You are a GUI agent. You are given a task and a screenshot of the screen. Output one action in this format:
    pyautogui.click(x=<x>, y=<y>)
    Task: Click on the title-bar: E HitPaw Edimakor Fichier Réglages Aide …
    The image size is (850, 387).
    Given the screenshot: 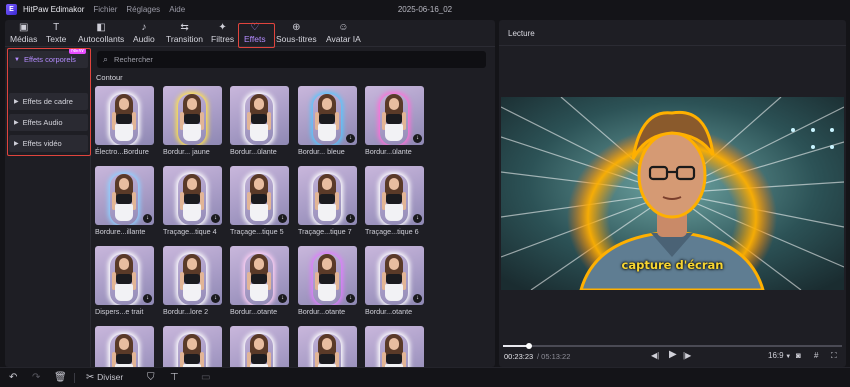 What is the action you would take?
    pyautogui.click(x=425, y=9)
    